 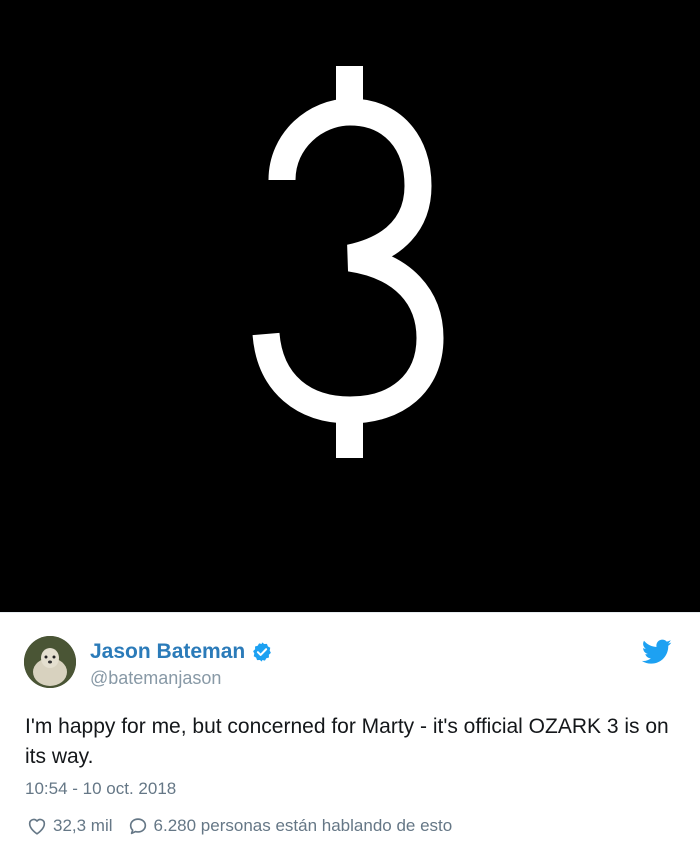 I want to click on twitter-bird-icon, so click(x=657, y=652).